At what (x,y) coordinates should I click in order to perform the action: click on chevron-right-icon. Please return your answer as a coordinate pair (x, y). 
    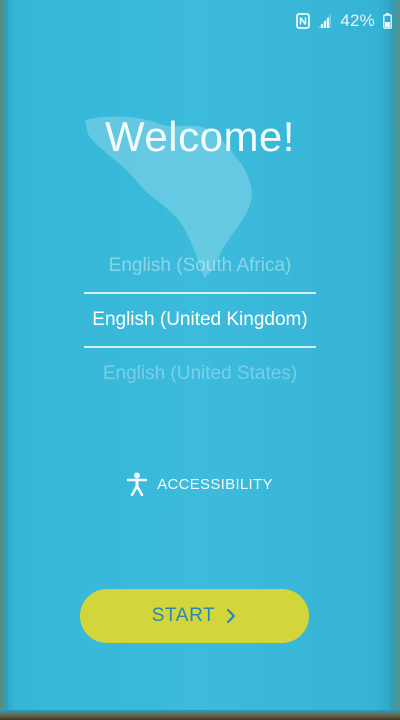
    Looking at the image, I should click on (231, 616).